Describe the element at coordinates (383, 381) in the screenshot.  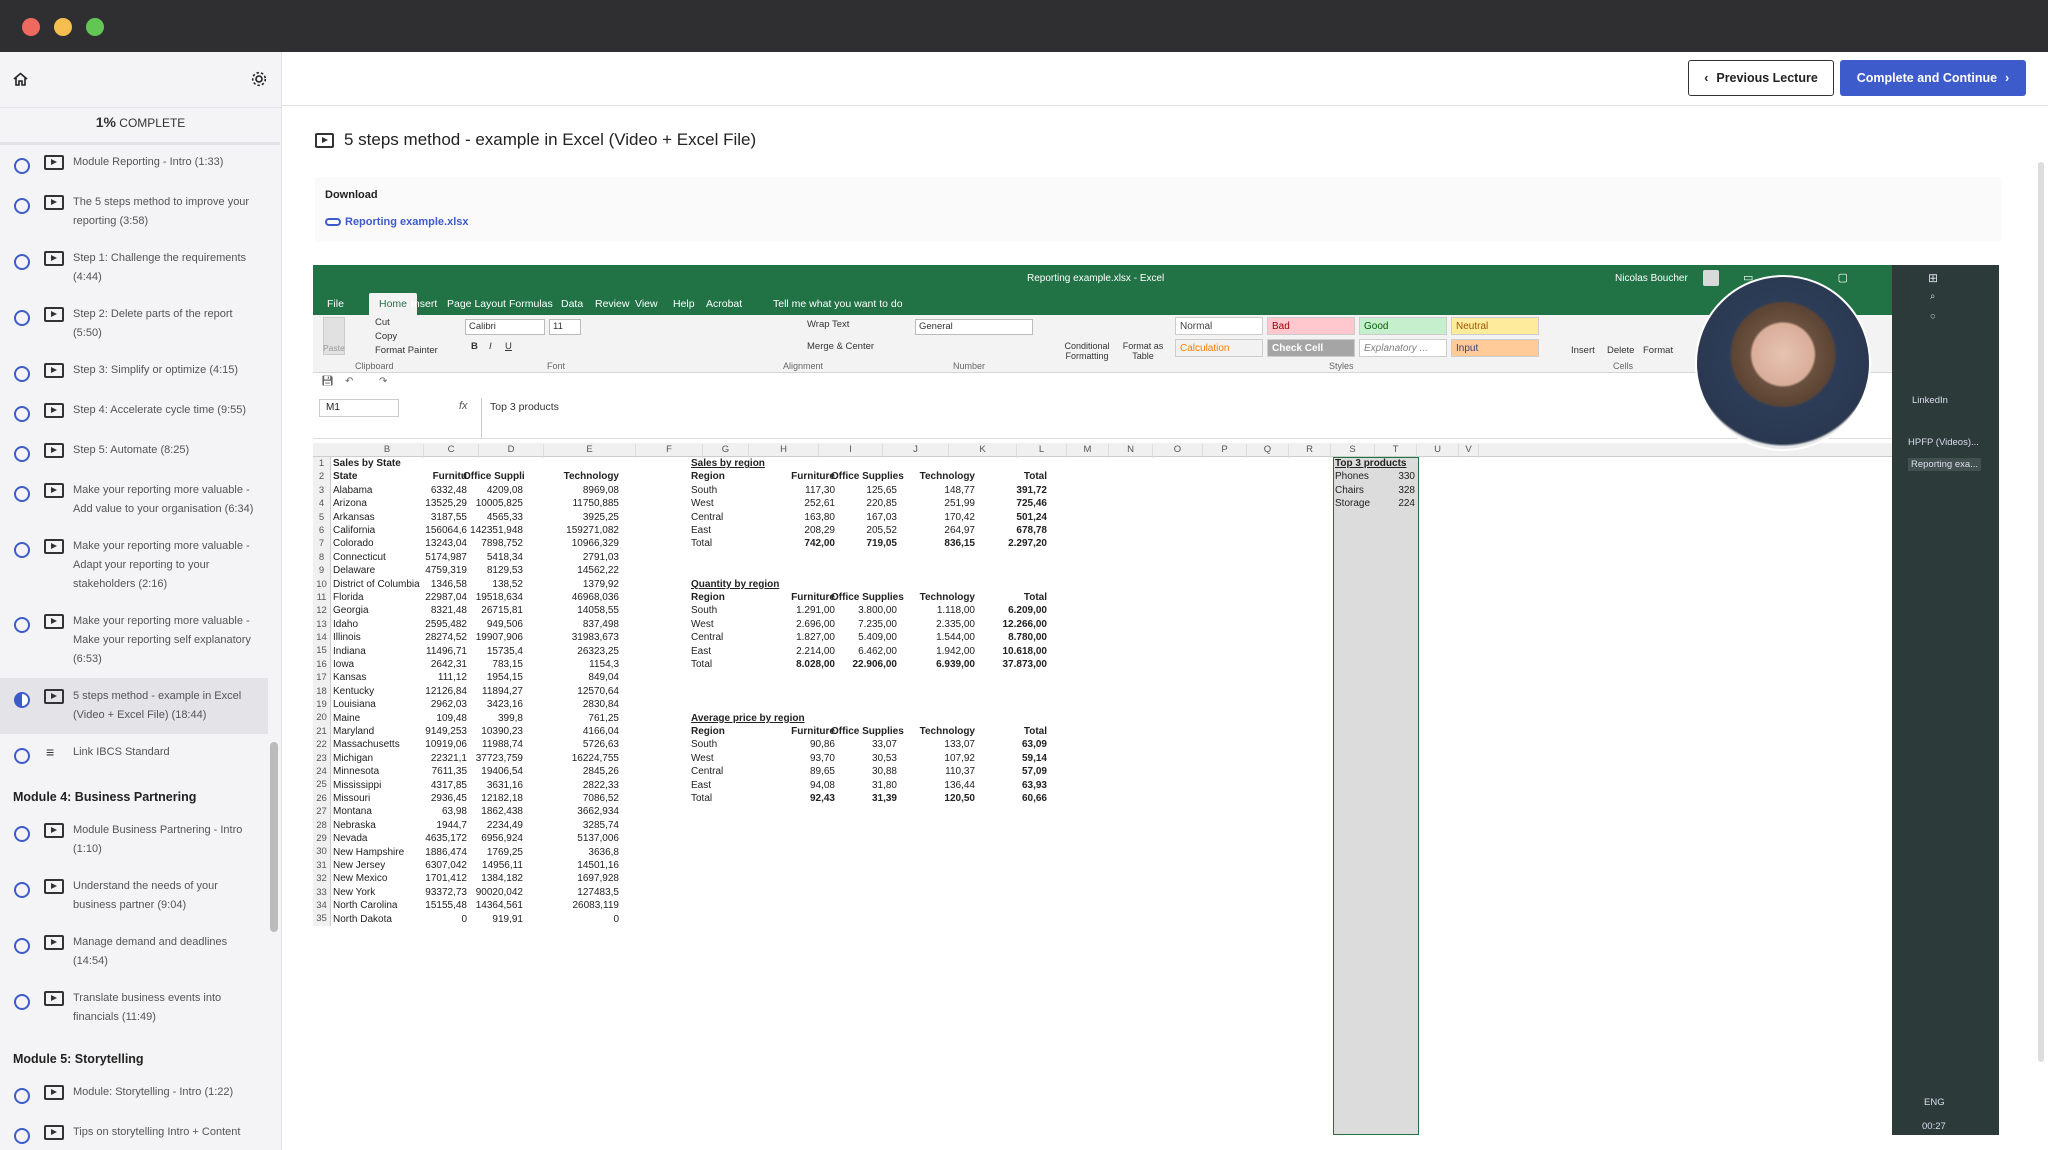
I see `redo-icon: ↷` at that location.